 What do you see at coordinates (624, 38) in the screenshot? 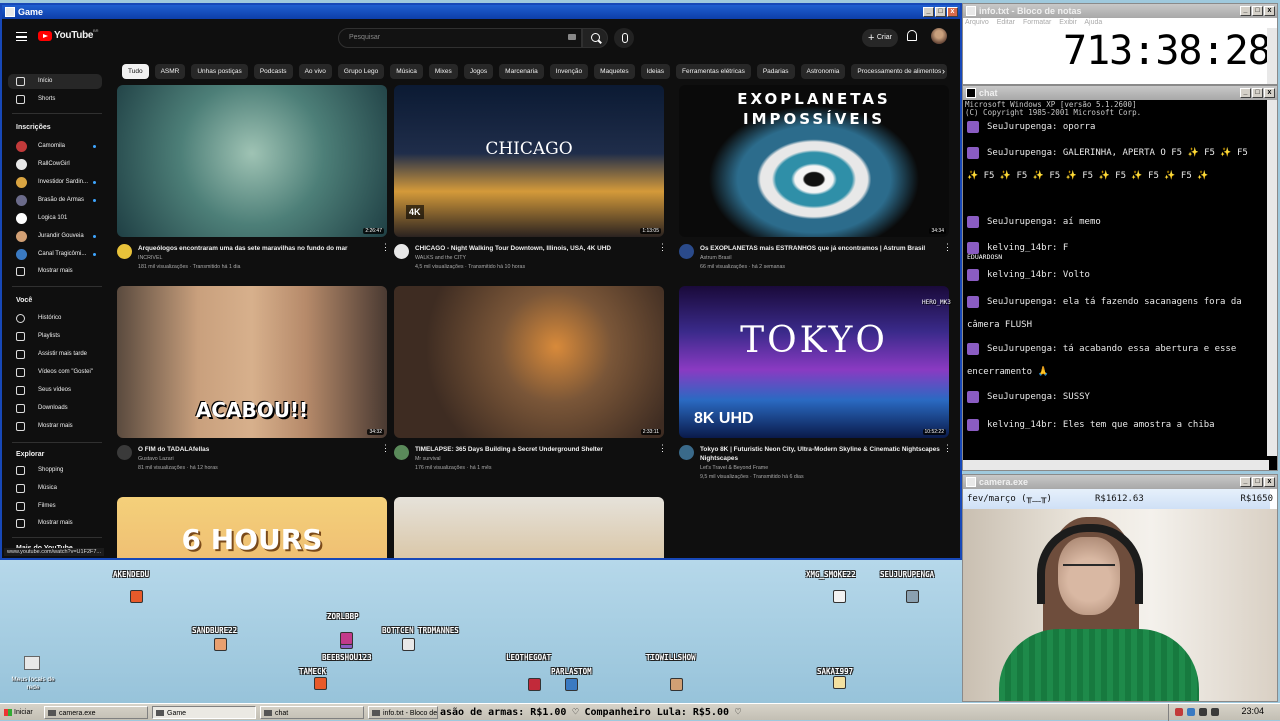
I see `microphone-icon` at bounding box center [624, 38].